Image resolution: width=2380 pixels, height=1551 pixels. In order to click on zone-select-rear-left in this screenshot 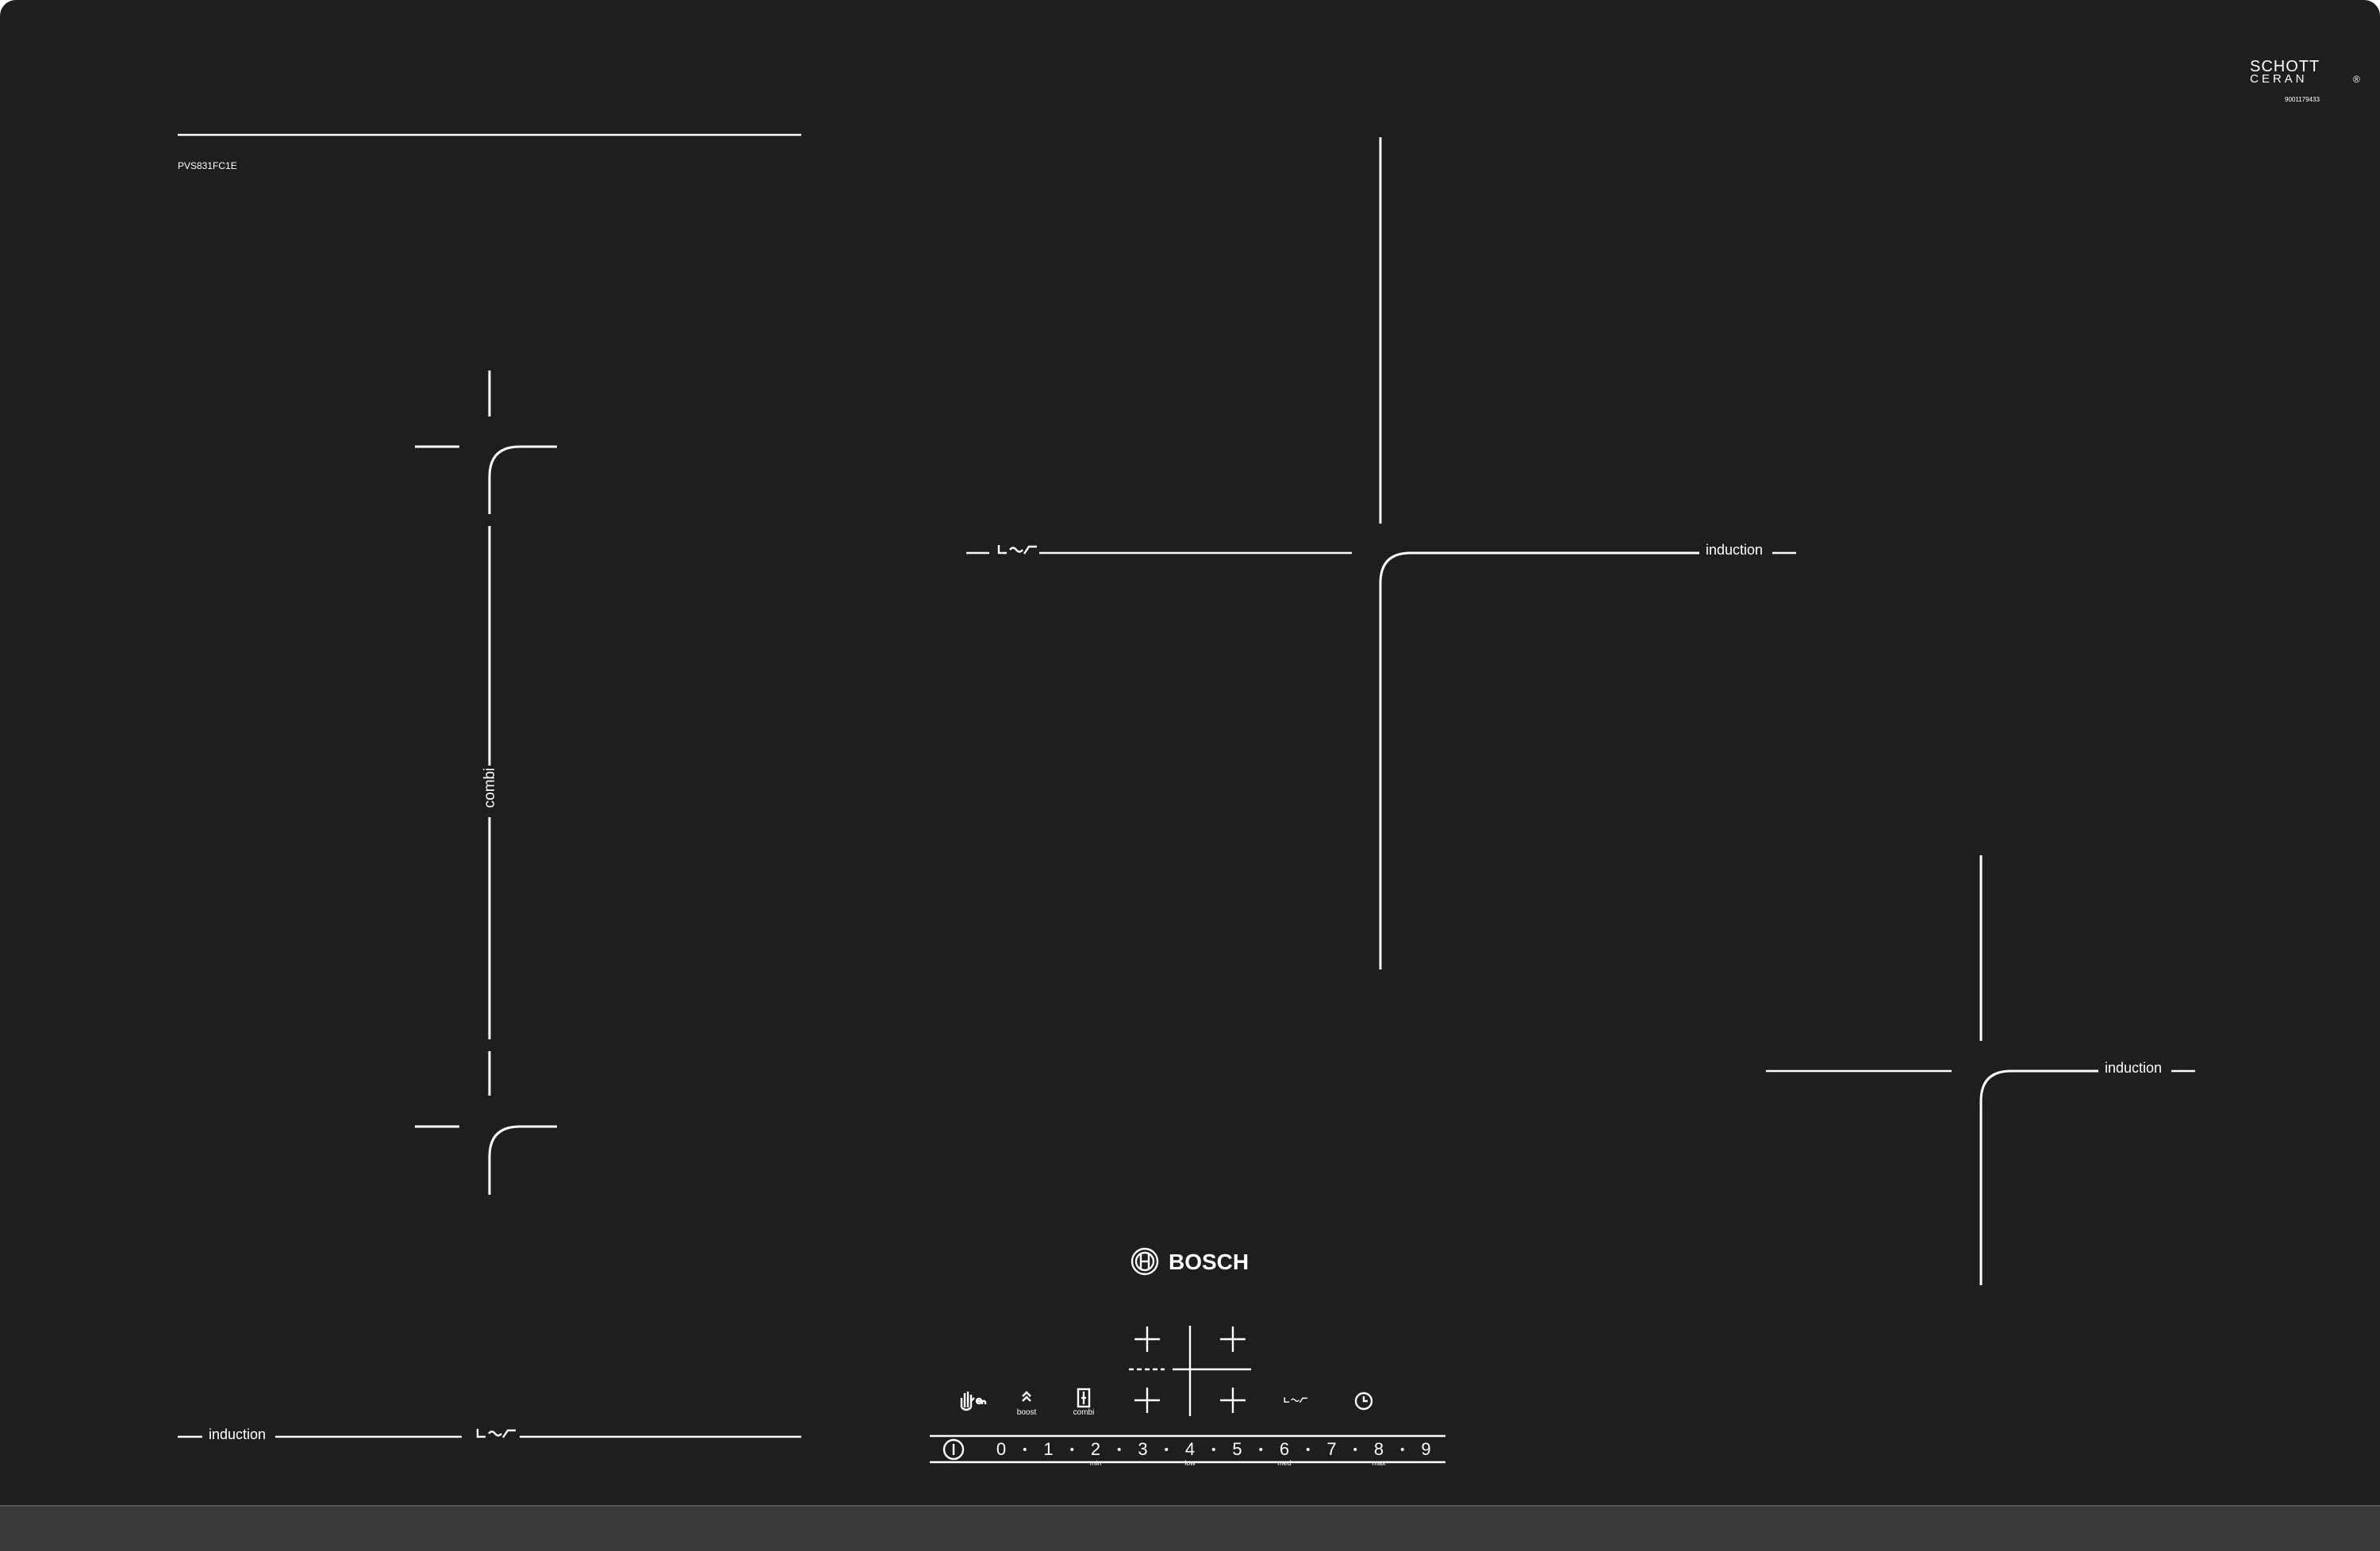, I will do `click(1147, 1339)`.